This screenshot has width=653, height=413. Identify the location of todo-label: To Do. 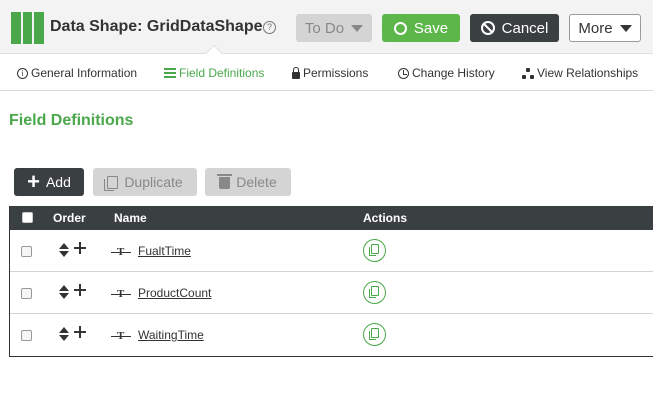
(324, 28).